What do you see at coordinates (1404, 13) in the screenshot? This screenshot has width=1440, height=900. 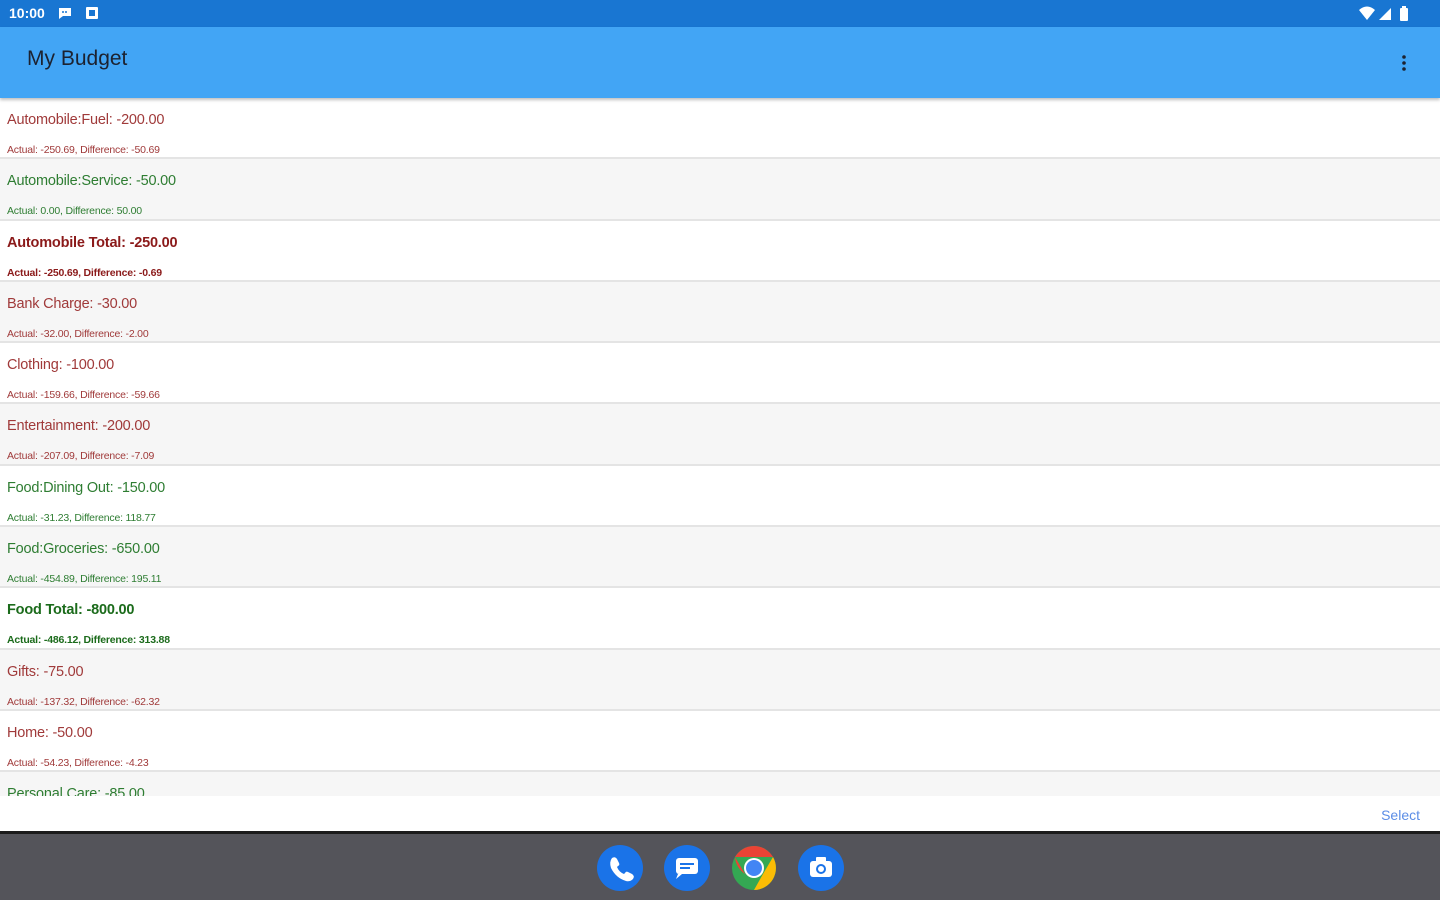 I see `battery-icon` at bounding box center [1404, 13].